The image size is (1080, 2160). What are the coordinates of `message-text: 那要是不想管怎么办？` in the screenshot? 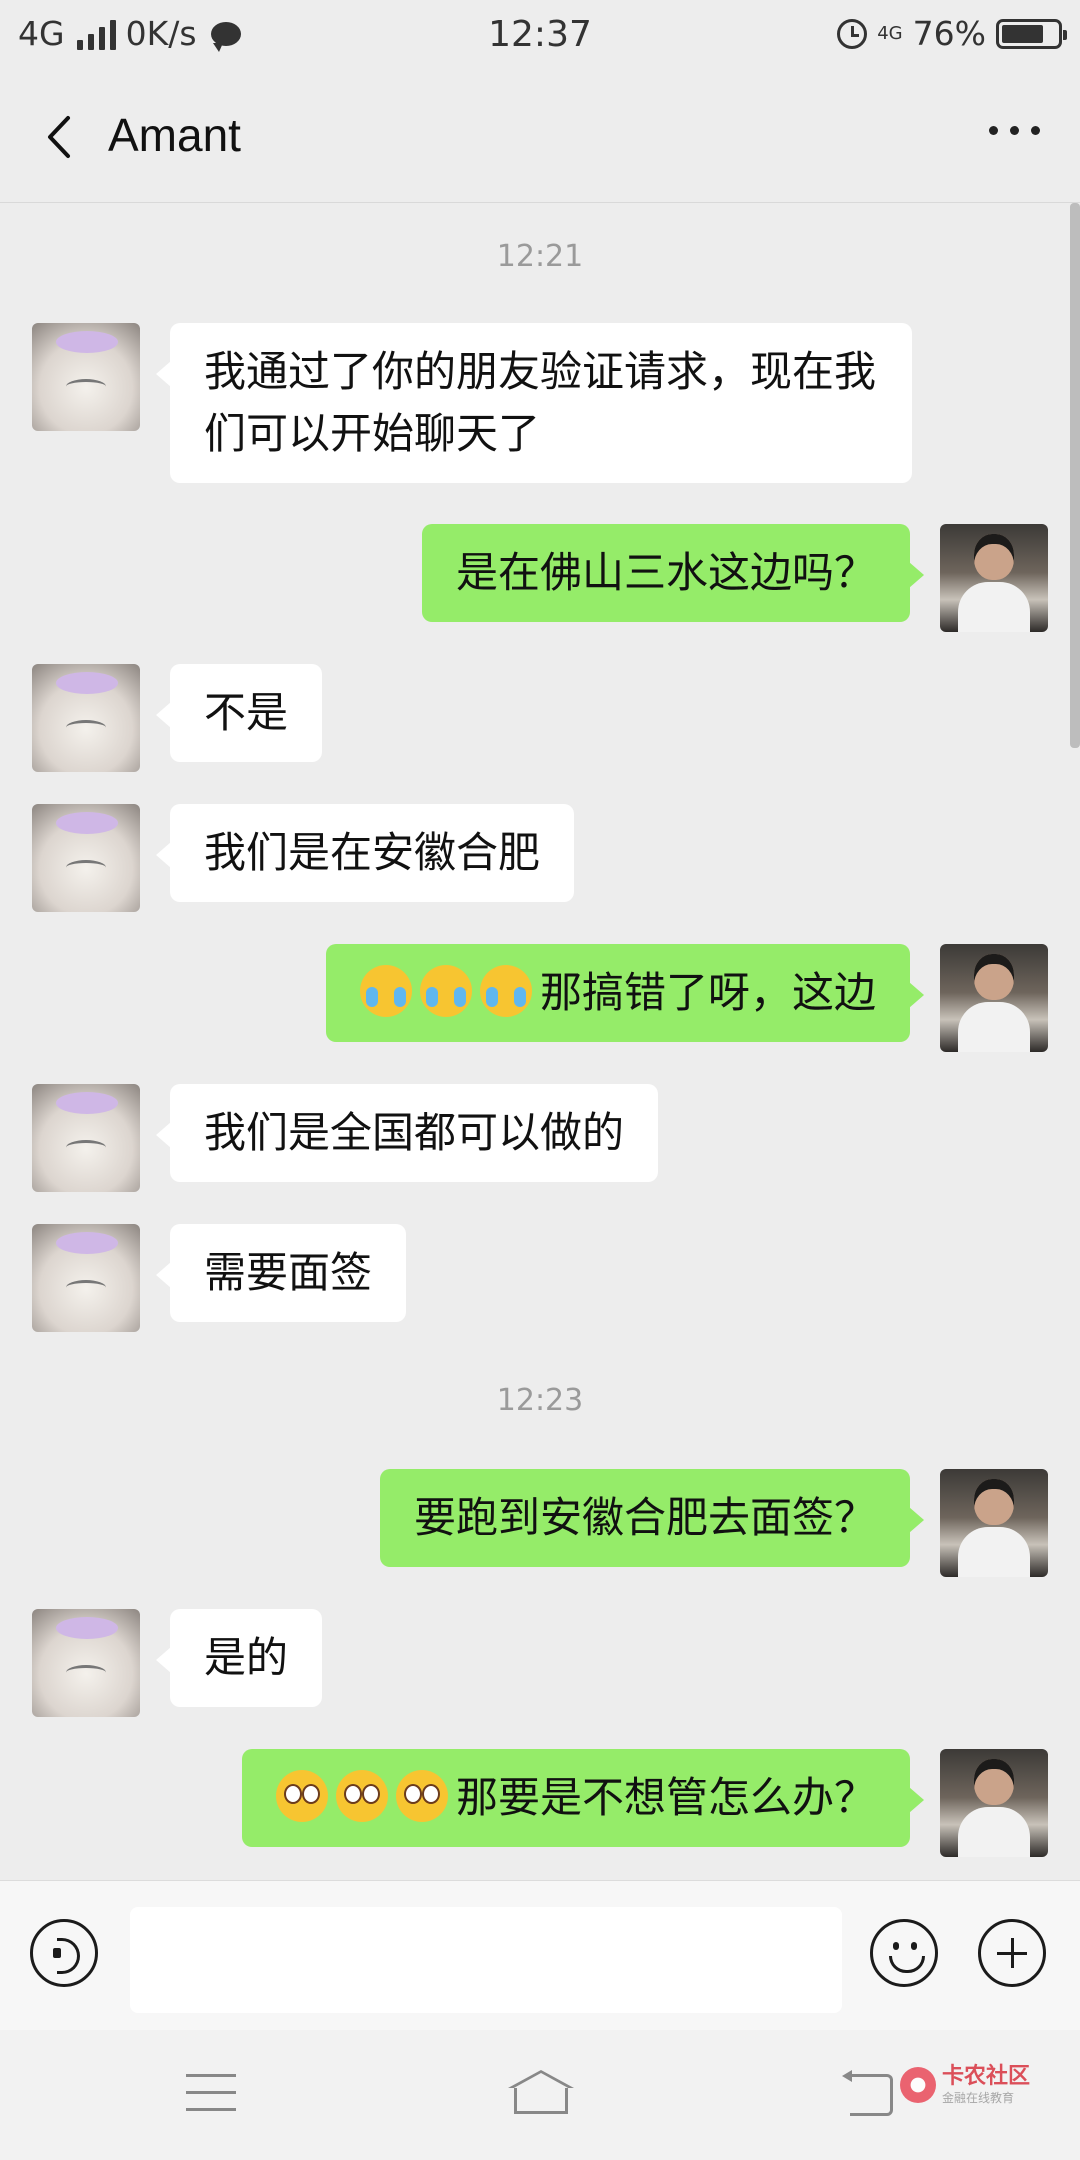 It's located at (665, 1797).